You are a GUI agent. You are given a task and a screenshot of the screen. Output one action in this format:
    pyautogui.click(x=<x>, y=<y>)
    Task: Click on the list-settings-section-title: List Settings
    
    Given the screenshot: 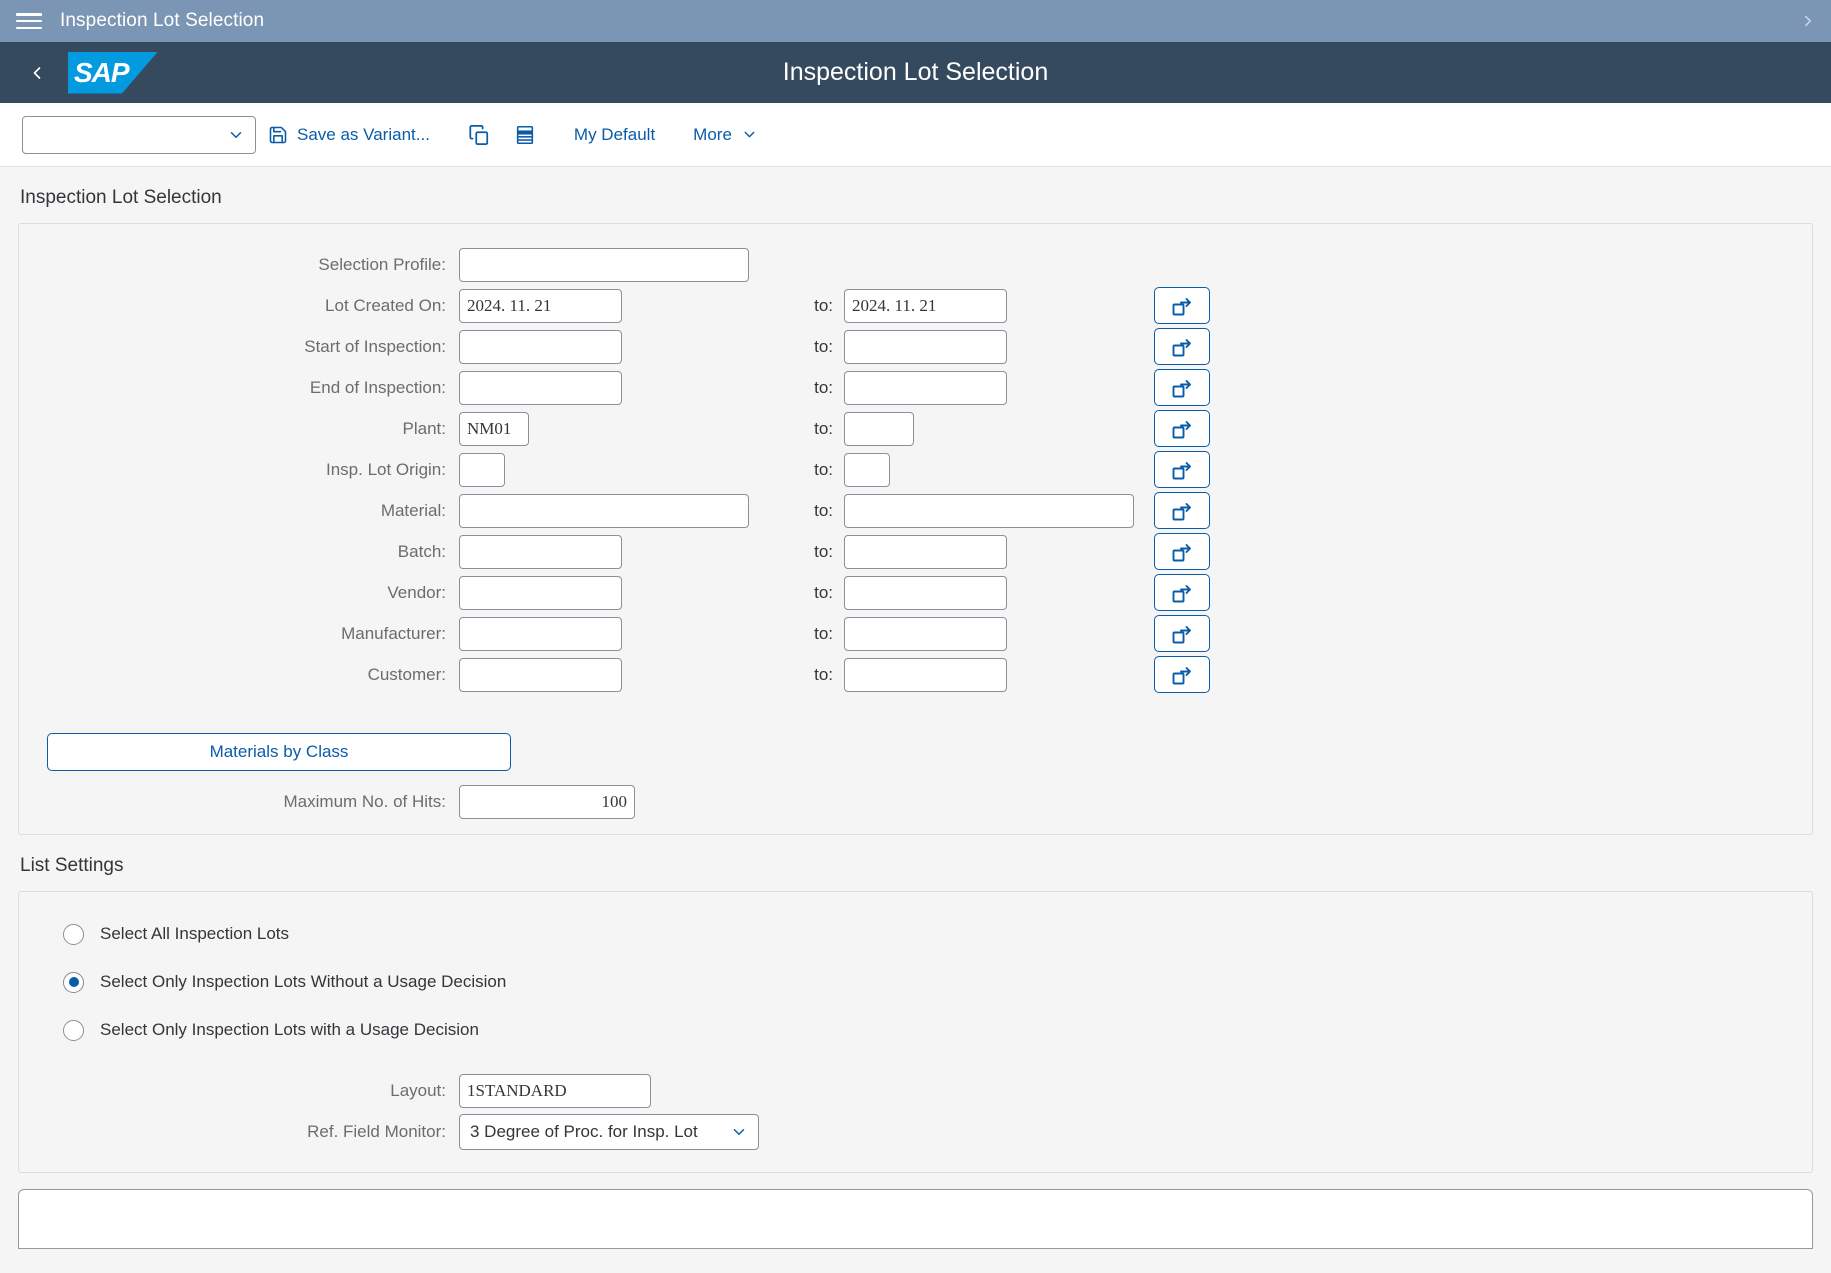 What is the action you would take?
    pyautogui.click(x=72, y=865)
    